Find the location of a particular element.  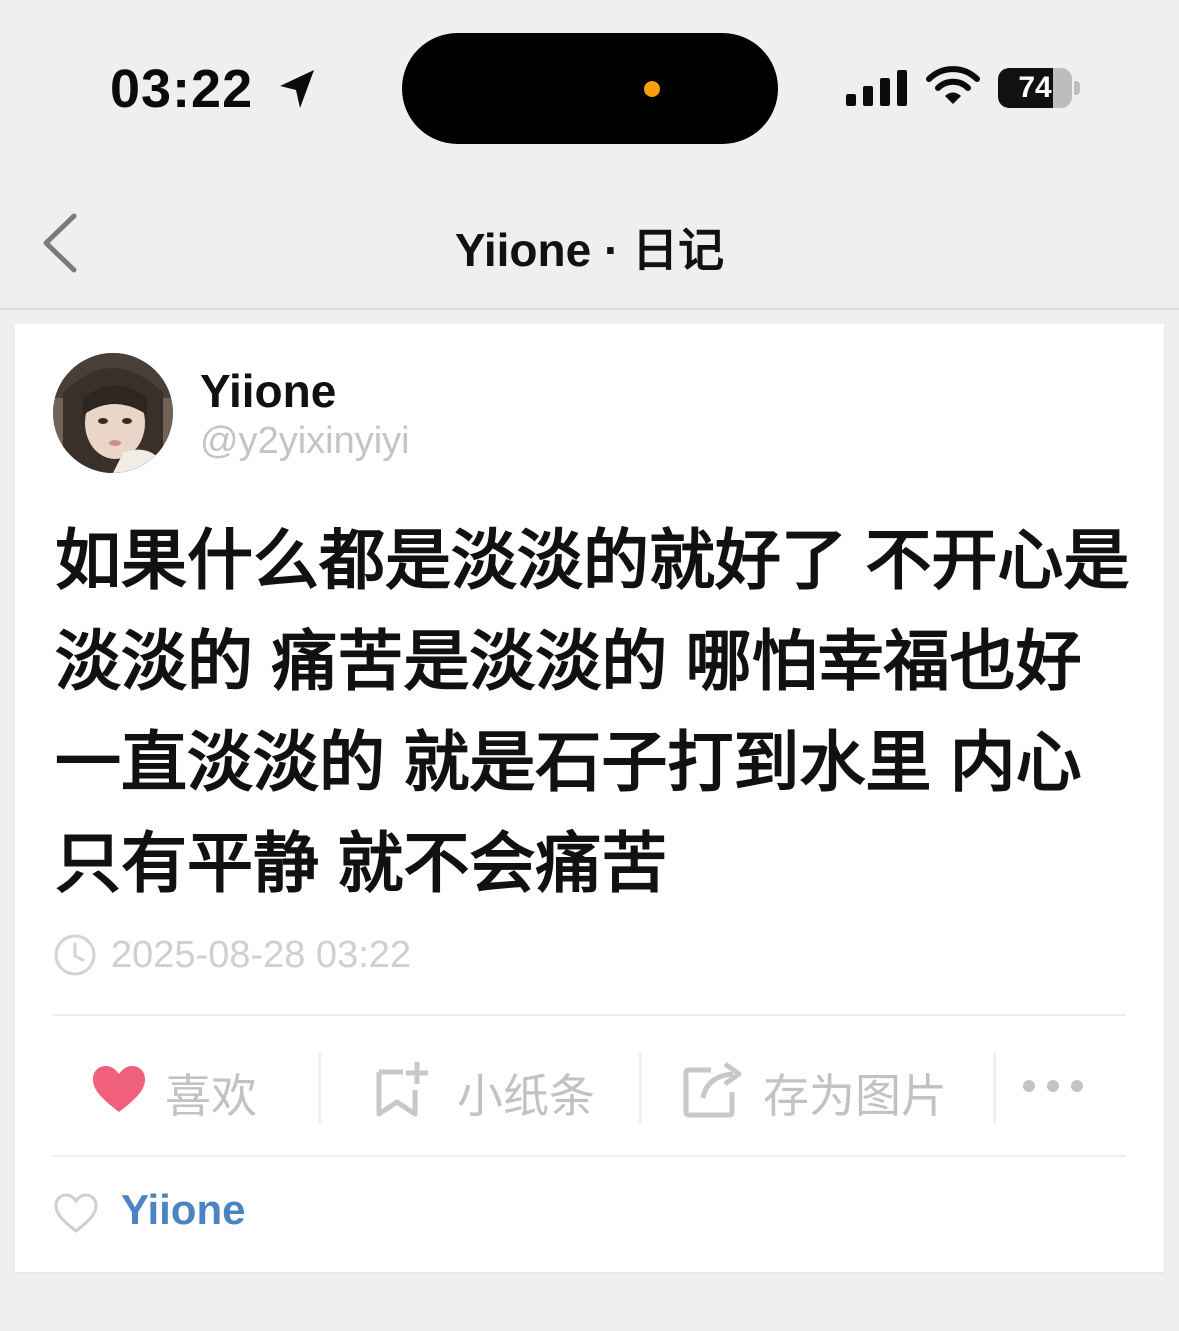

like-button: 喜欢 is located at coordinates (191, 1087).